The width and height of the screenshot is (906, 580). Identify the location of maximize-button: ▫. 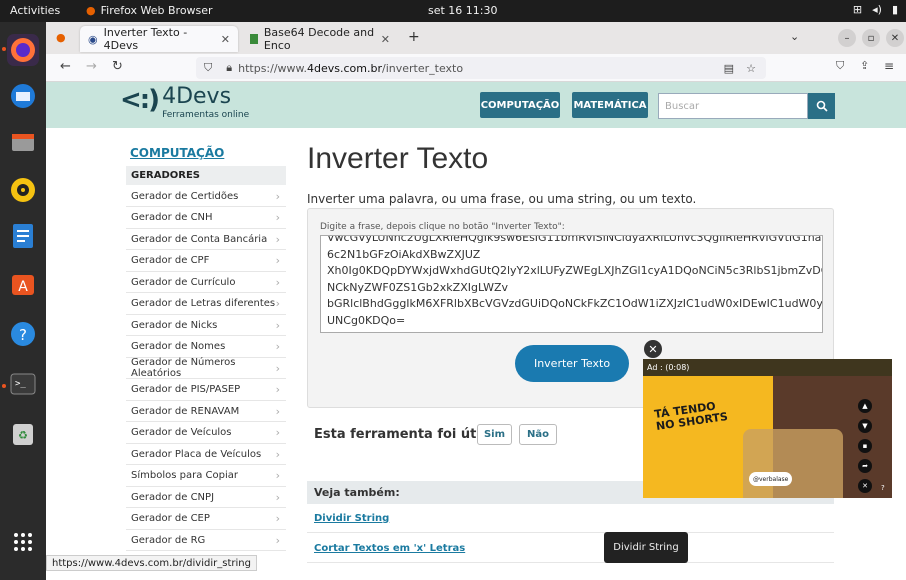
(871, 38).